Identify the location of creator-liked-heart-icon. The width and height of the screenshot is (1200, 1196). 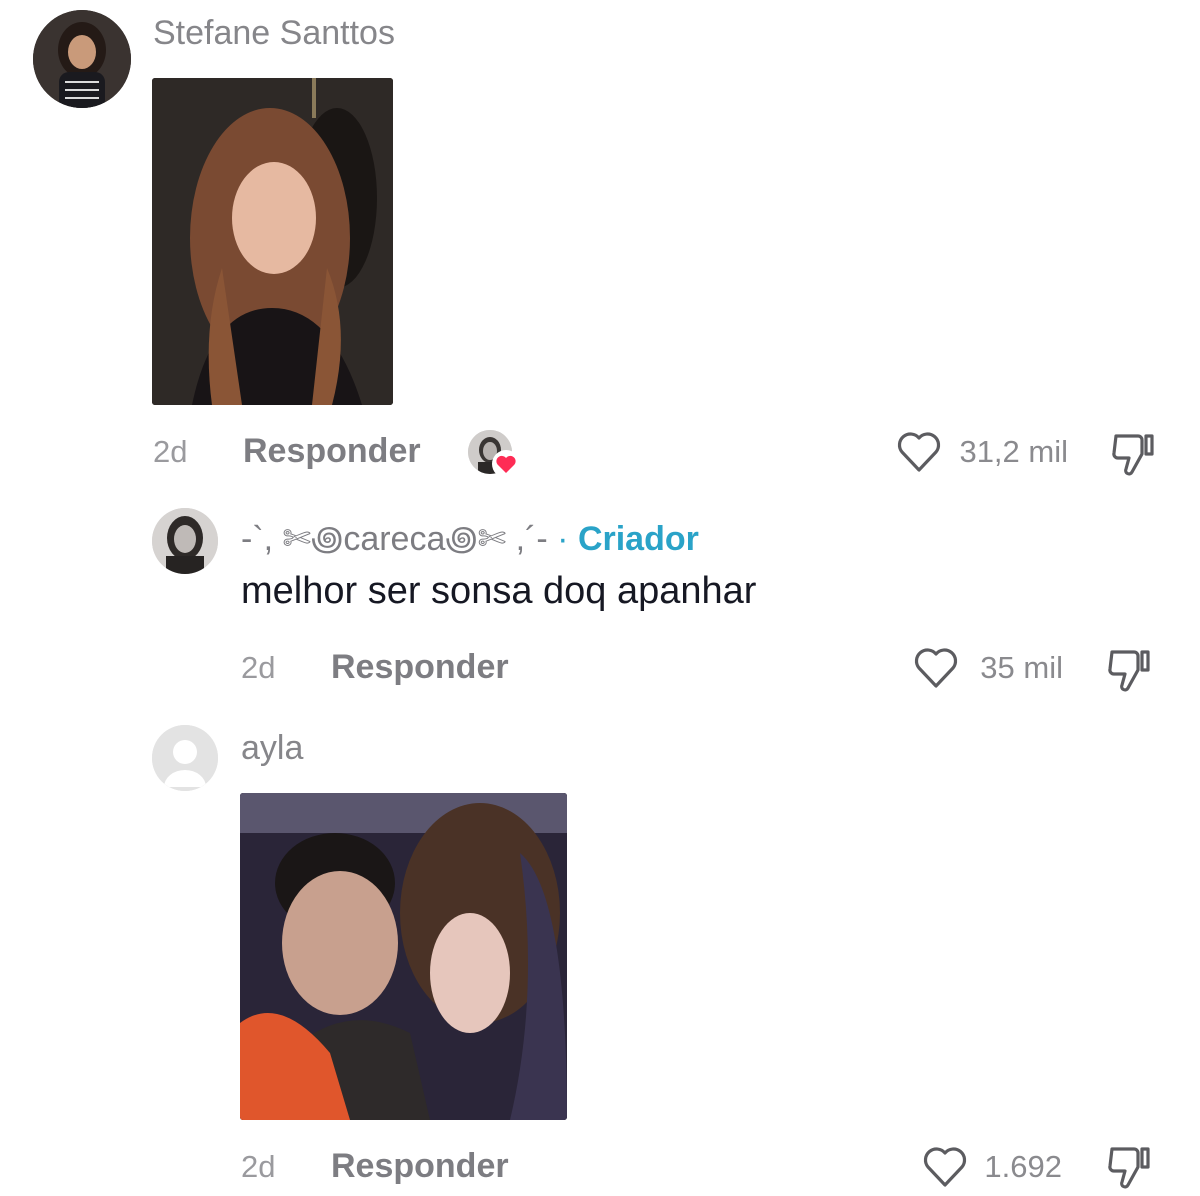
(506, 464).